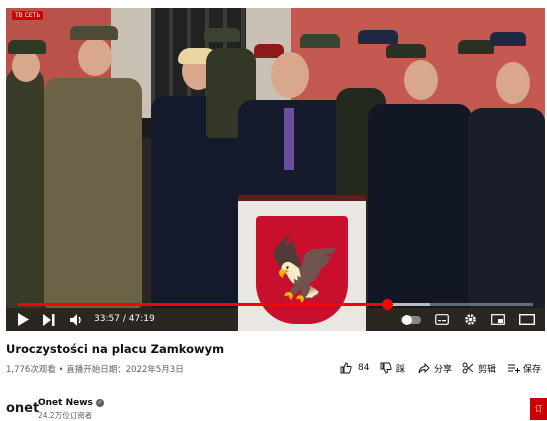 The width and height of the screenshot is (547, 421). What do you see at coordinates (141, 319) in the screenshot?
I see `time-total: 47:19` at bounding box center [141, 319].